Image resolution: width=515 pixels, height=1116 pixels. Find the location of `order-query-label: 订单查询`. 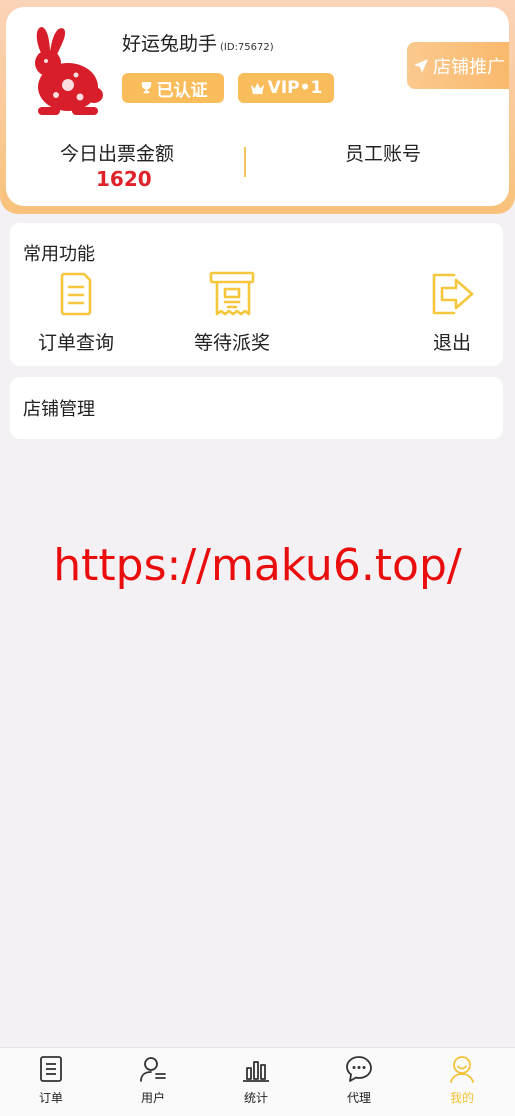

order-query-label: 订单查询 is located at coordinates (75, 343).